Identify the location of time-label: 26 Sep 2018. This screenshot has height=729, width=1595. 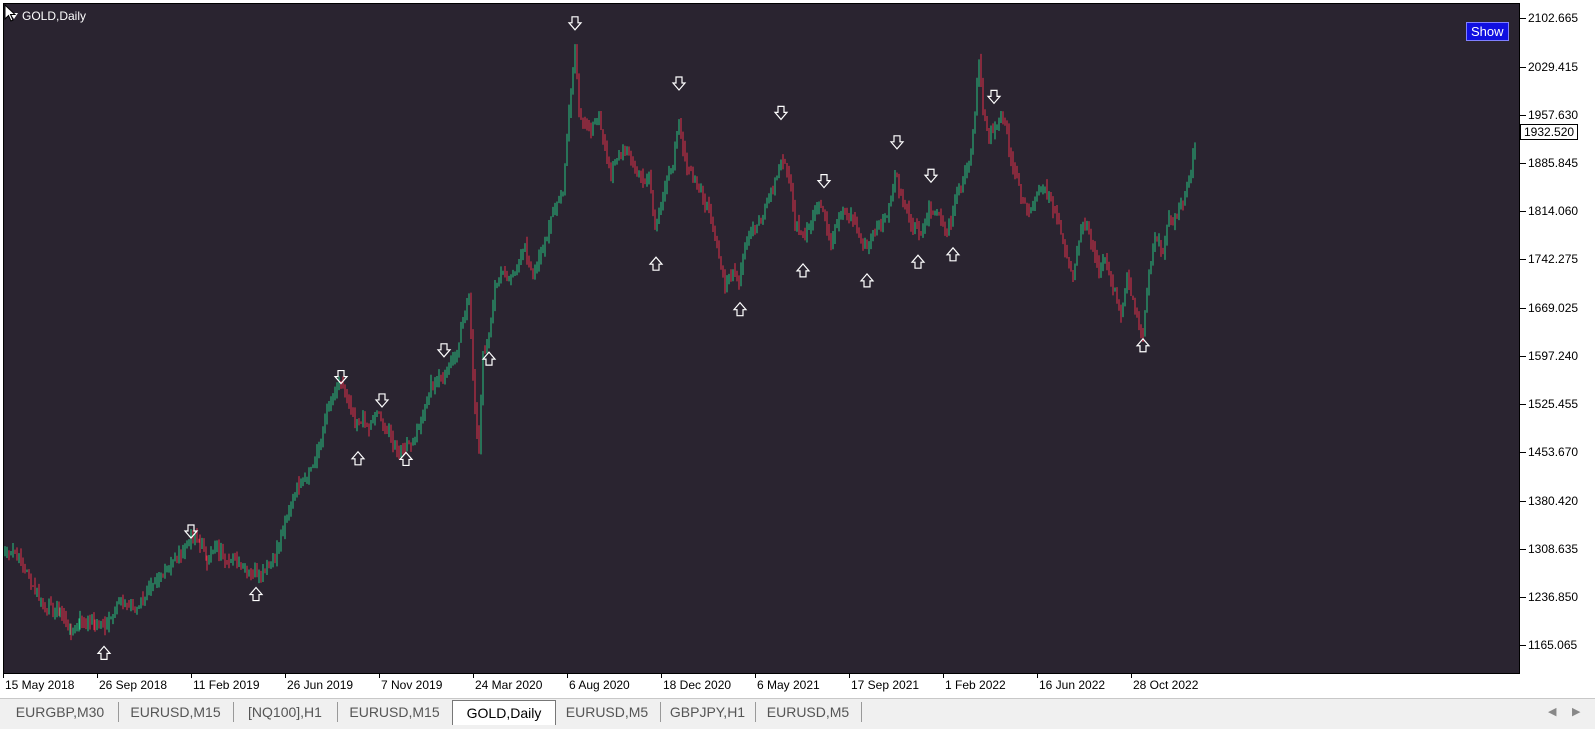
(133, 685).